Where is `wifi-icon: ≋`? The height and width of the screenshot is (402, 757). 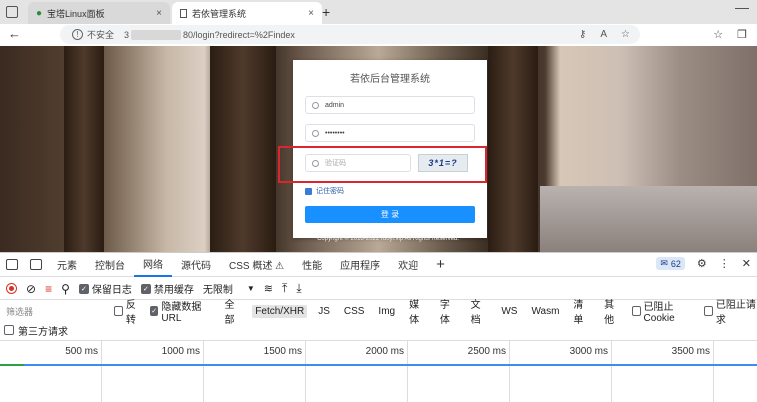
wifi-icon: ≋ is located at coordinates (268, 288).